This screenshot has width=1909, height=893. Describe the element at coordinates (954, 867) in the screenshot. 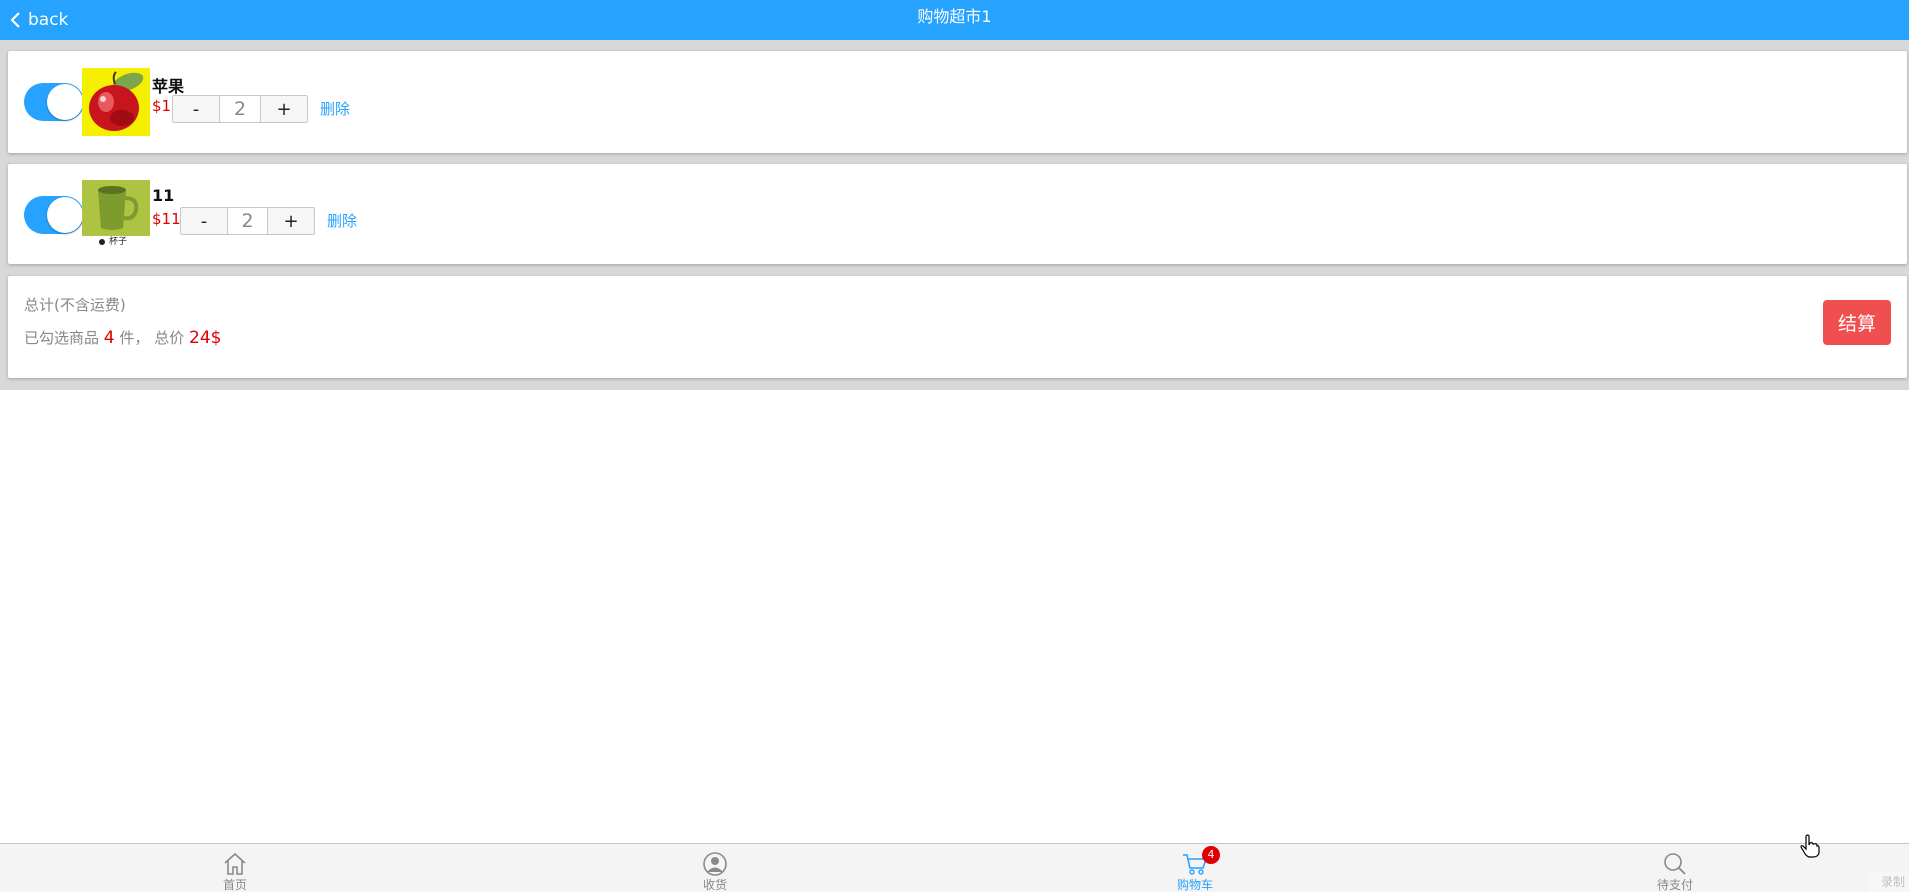

I see `bottom-tabbar: 首页 收货 4 购物车 待支付` at that location.